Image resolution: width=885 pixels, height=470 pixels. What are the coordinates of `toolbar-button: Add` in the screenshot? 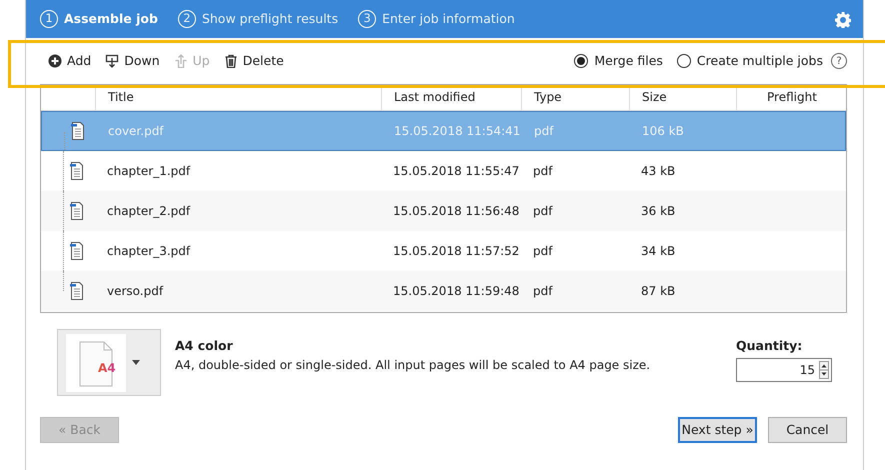 It's located at (70, 61).